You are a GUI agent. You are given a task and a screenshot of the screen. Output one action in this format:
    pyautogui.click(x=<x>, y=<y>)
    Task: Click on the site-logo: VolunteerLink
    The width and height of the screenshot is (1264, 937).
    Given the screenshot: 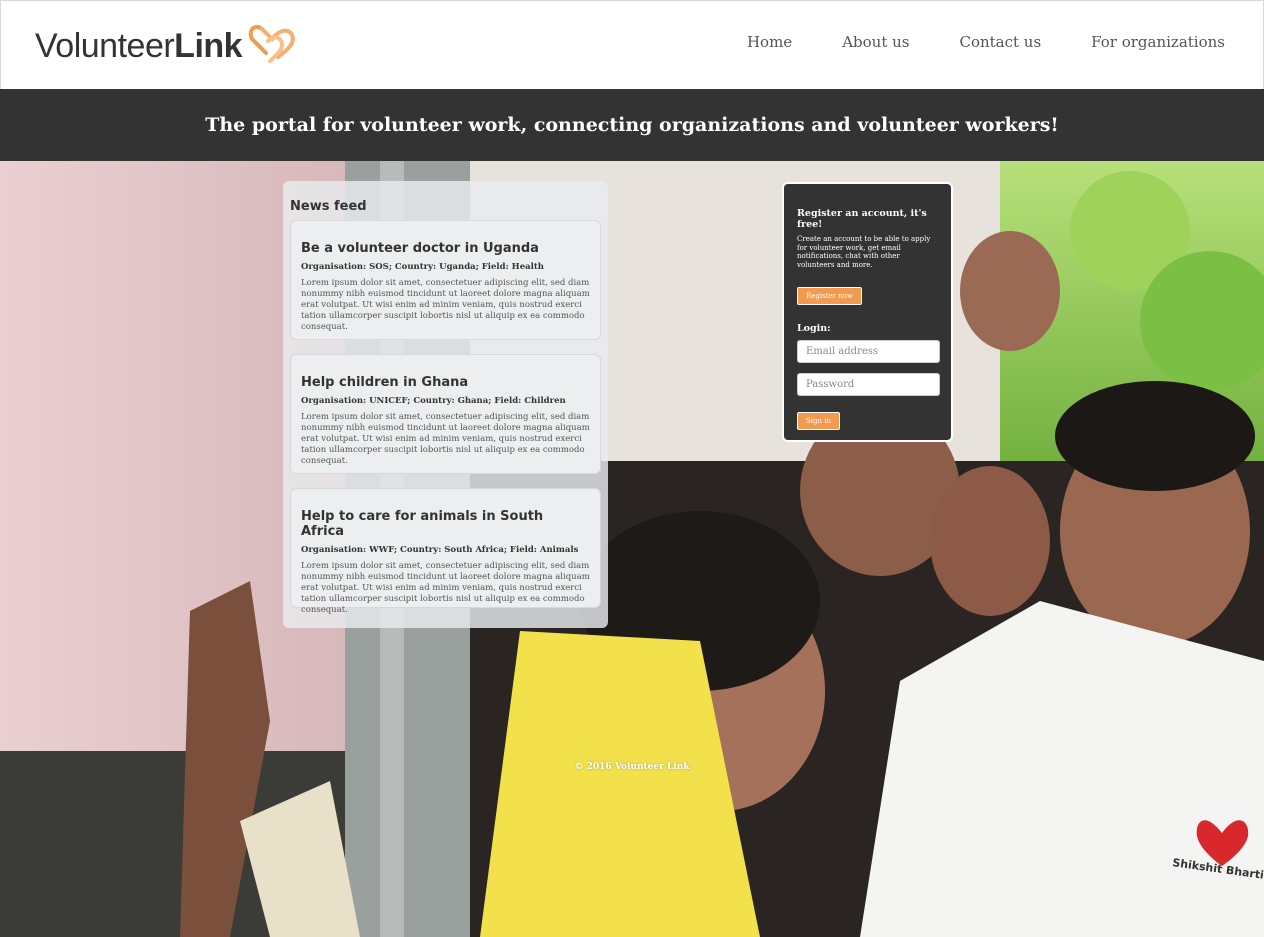 What is the action you would take?
    pyautogui.click(x=166, y=46)
    